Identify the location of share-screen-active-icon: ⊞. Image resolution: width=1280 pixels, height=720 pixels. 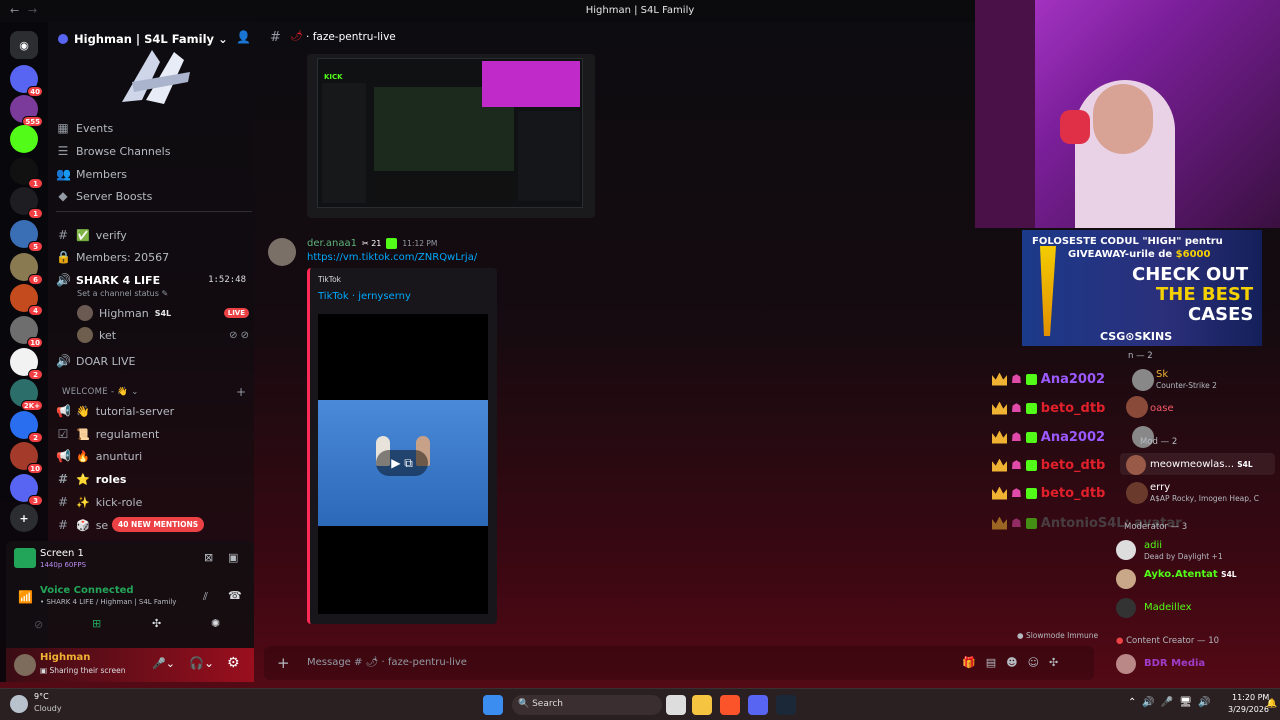
(96, 623).